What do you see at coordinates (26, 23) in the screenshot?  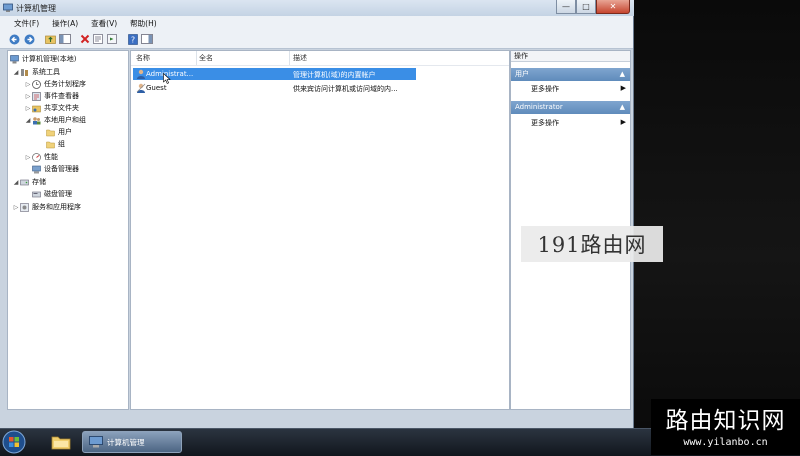 I see `menu-file: 文件(F)` at bounding box center [26, 23].